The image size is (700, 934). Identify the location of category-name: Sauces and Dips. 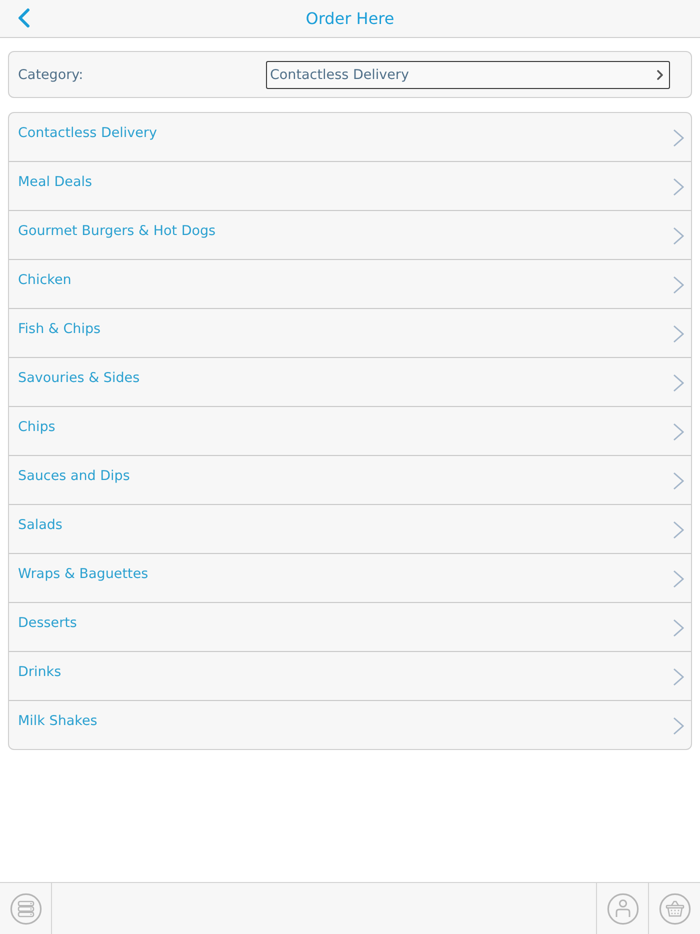
(74, 476).